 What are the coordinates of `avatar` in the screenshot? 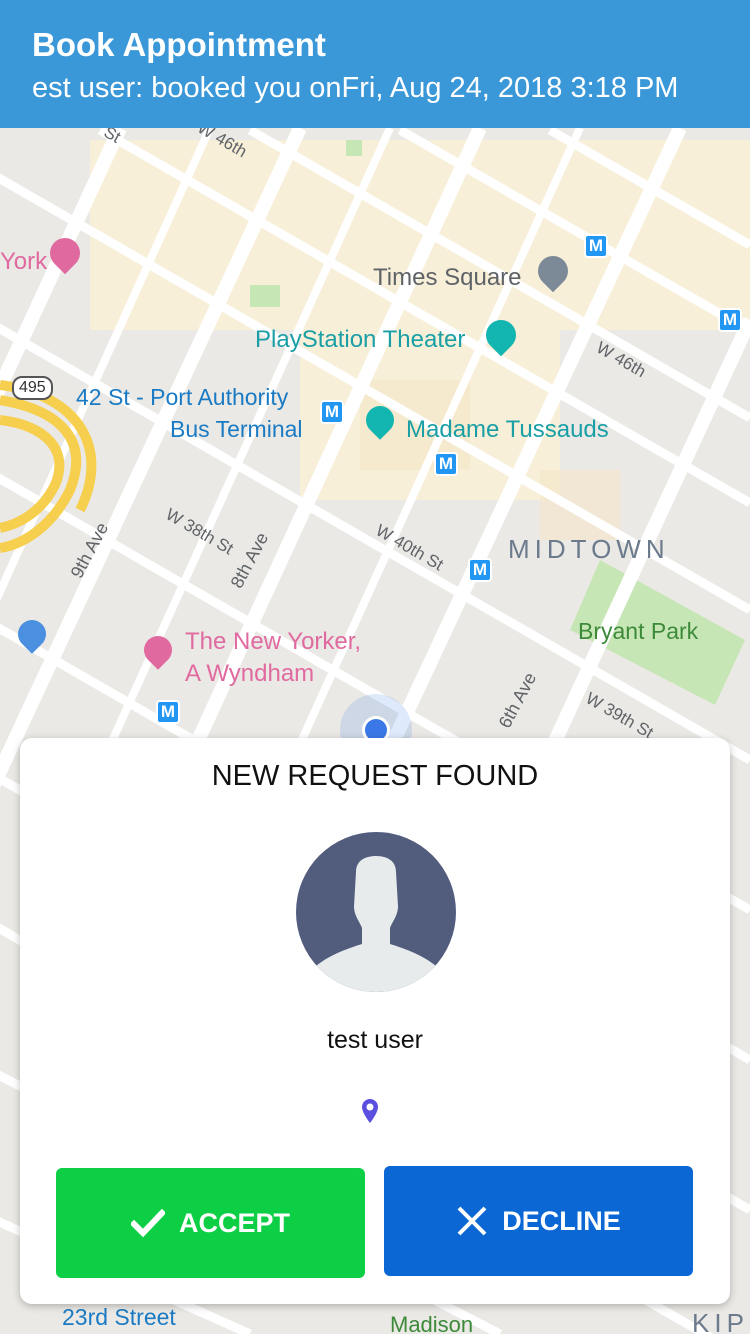 It's located at (376, 912).